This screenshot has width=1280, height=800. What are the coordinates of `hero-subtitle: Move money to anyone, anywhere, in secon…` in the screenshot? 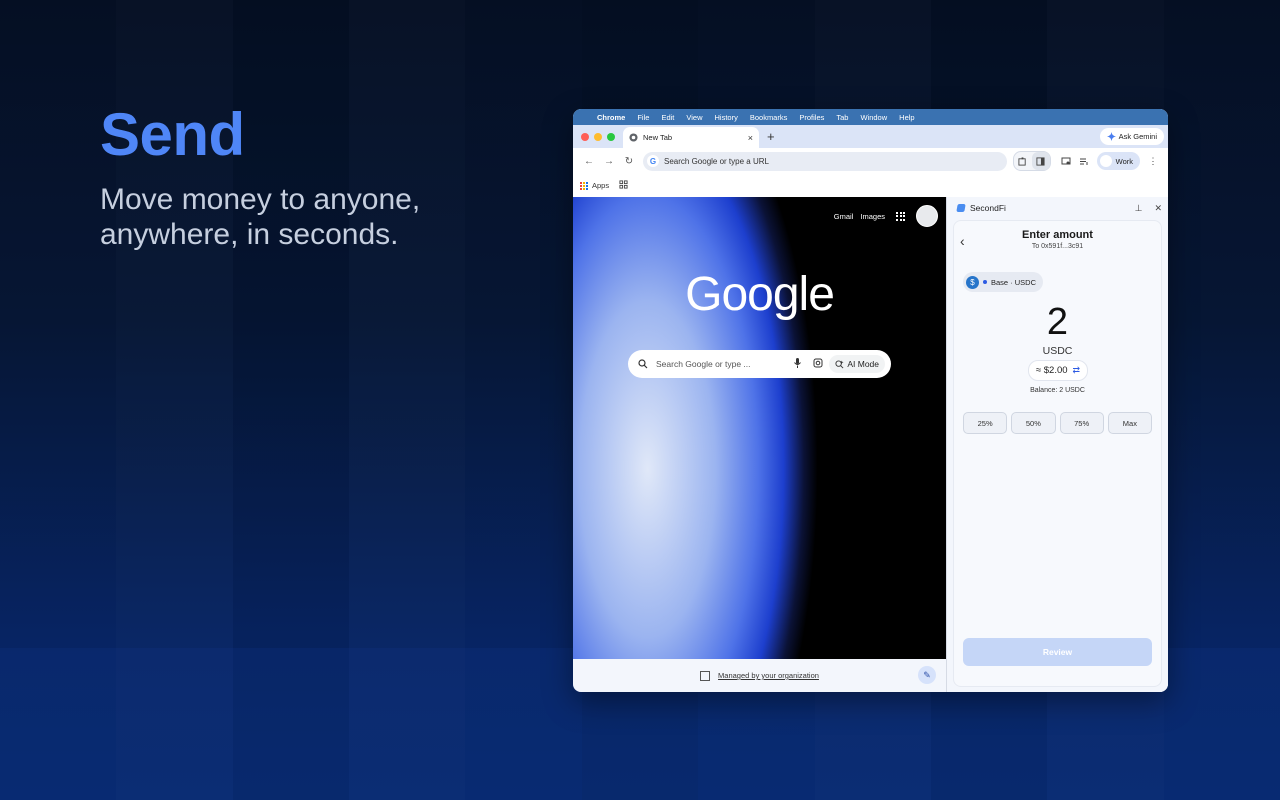 It's located at (260, 217).